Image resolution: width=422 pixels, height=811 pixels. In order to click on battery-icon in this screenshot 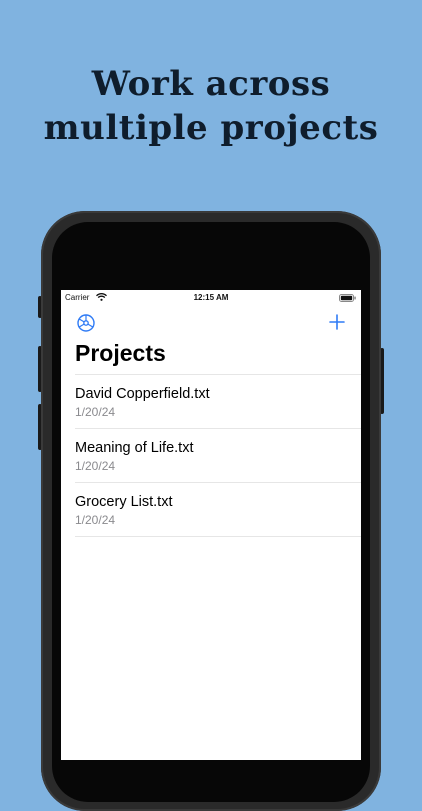, I will do `click(347, 298)`.